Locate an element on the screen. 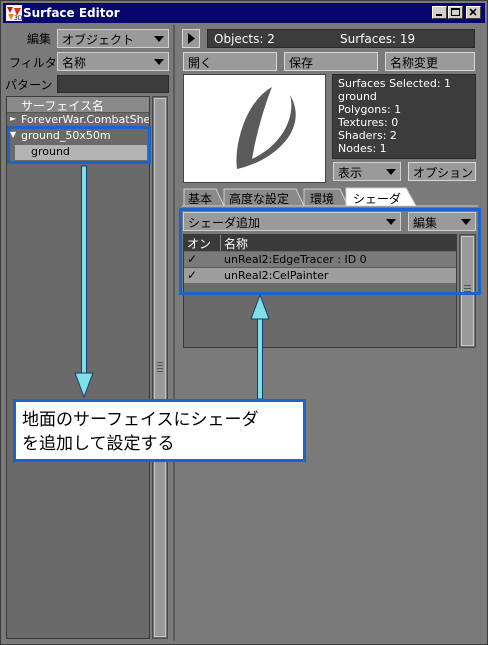  annotation-arrows is located at coordinates (172, 282).